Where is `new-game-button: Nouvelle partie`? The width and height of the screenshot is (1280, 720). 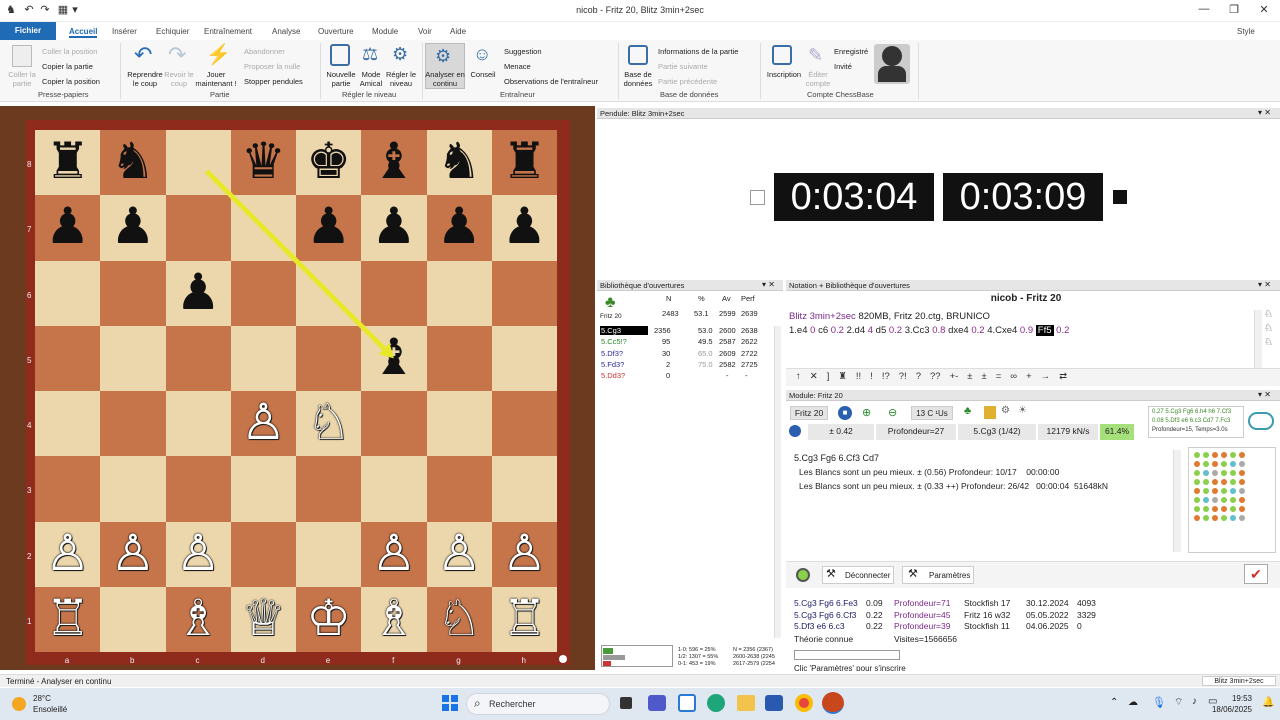
new-game-button: Nouvelle partie is located at coordinates (341, 79).